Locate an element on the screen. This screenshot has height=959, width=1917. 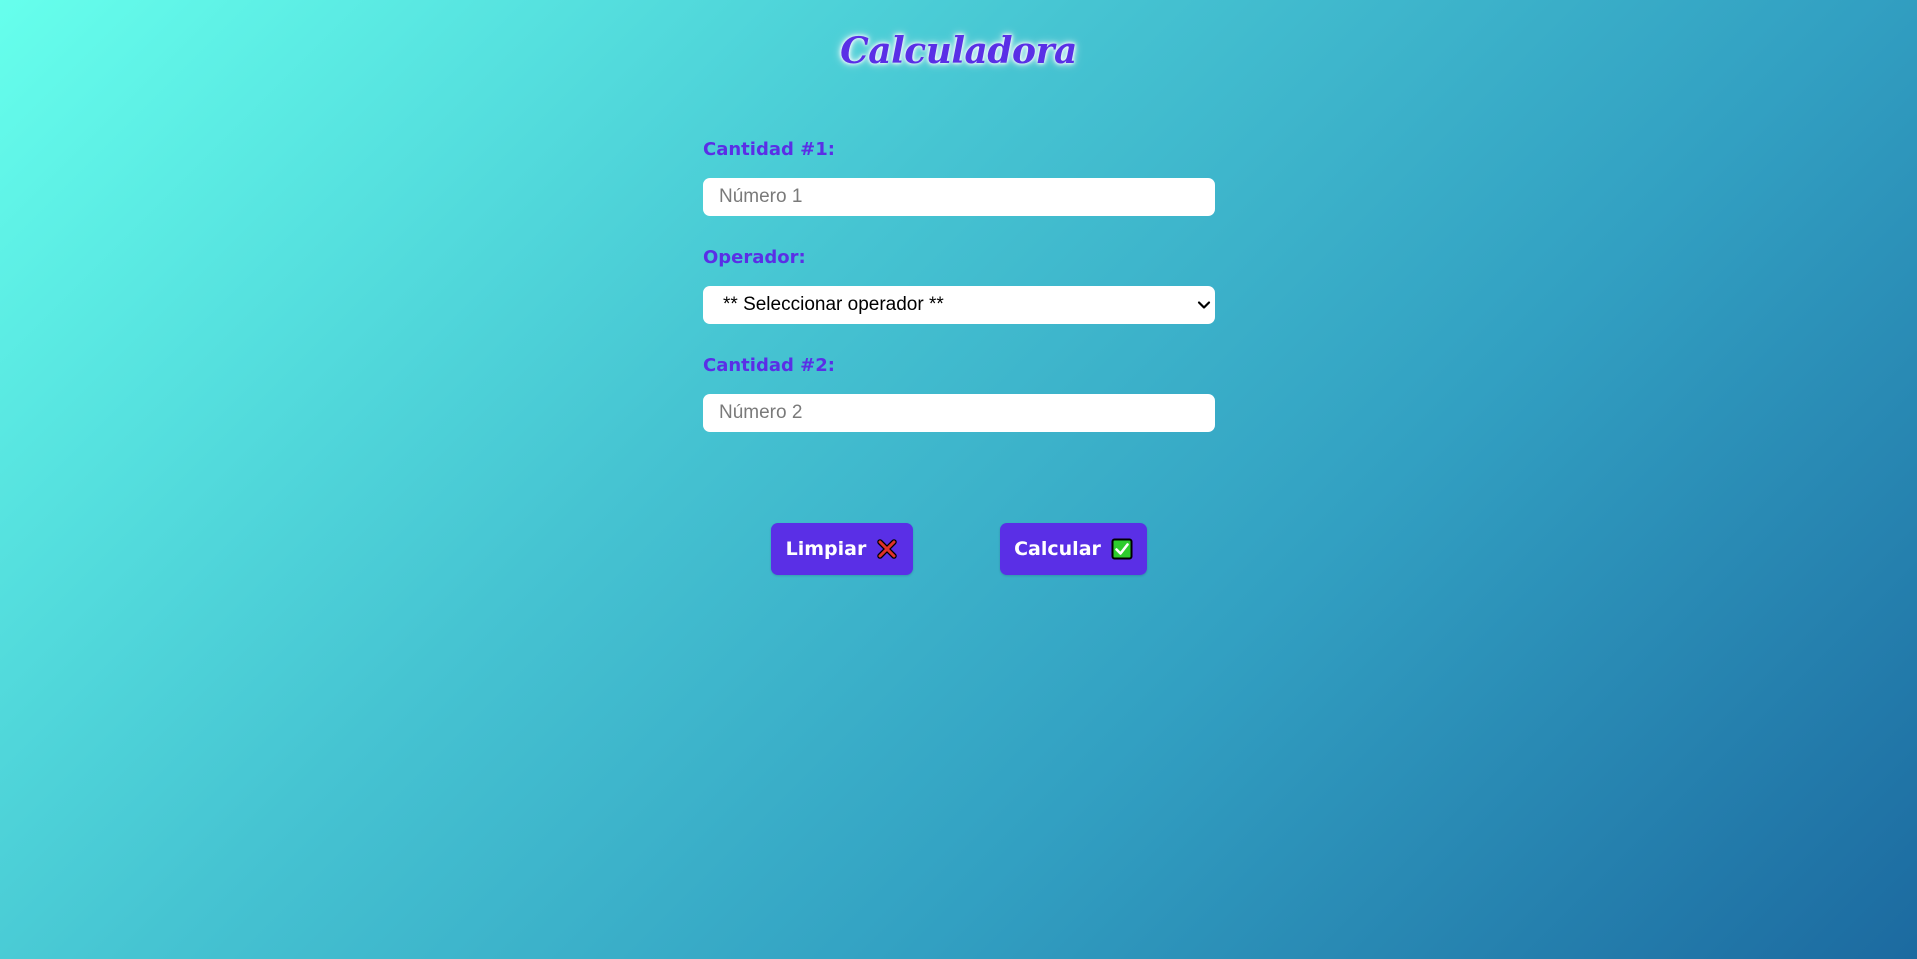
quantity2-input is located at coordinates (959, 413).